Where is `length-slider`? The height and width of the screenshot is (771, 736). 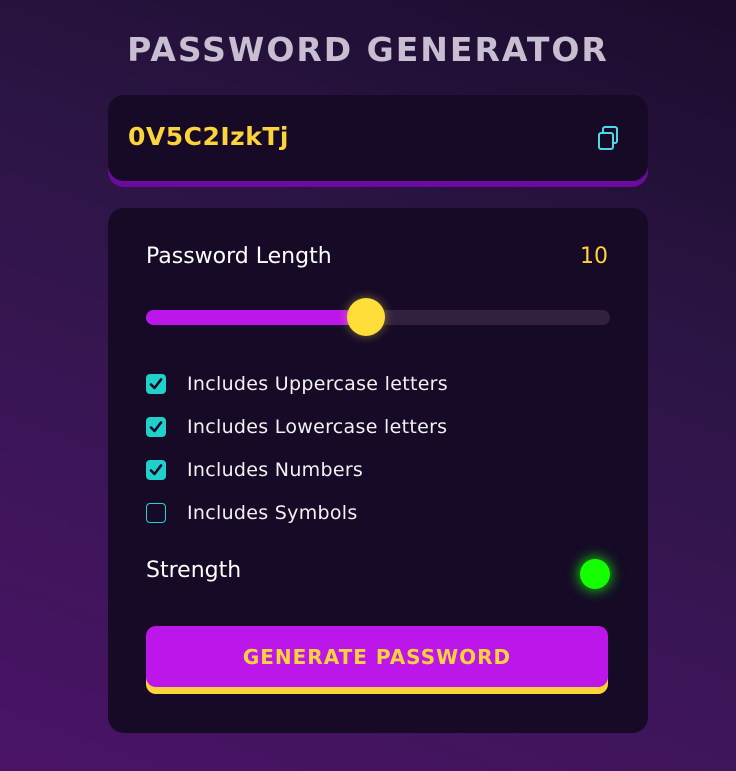 length-slider is located at coordinates (378, 317).